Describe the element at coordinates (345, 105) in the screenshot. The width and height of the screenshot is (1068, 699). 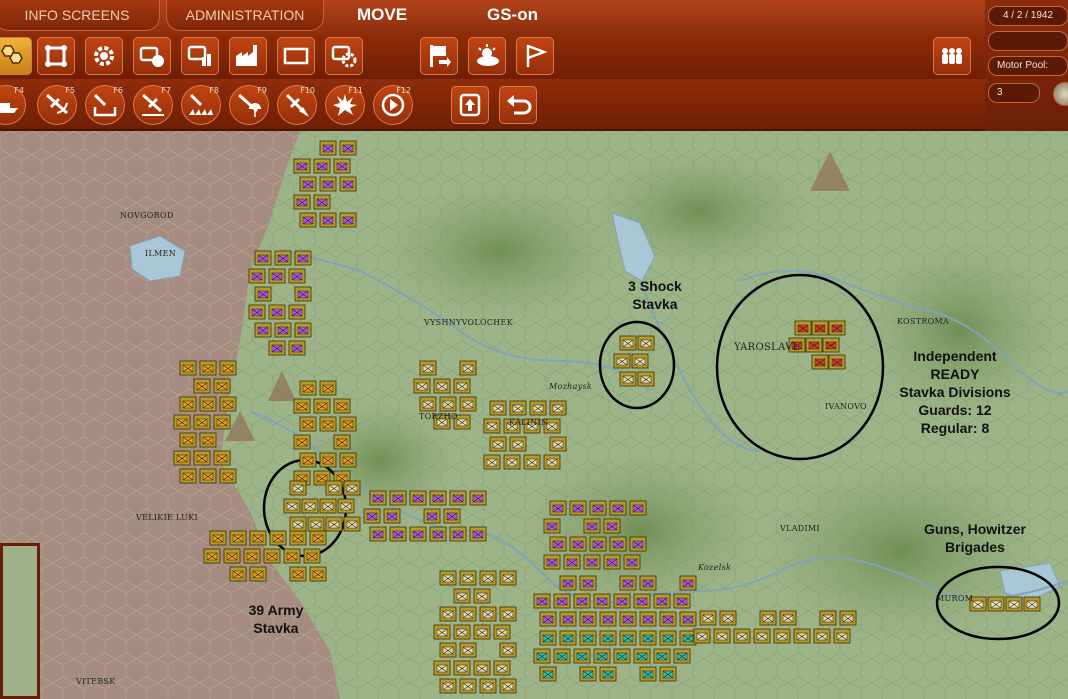
I see `explosion-button: F11` at that location.